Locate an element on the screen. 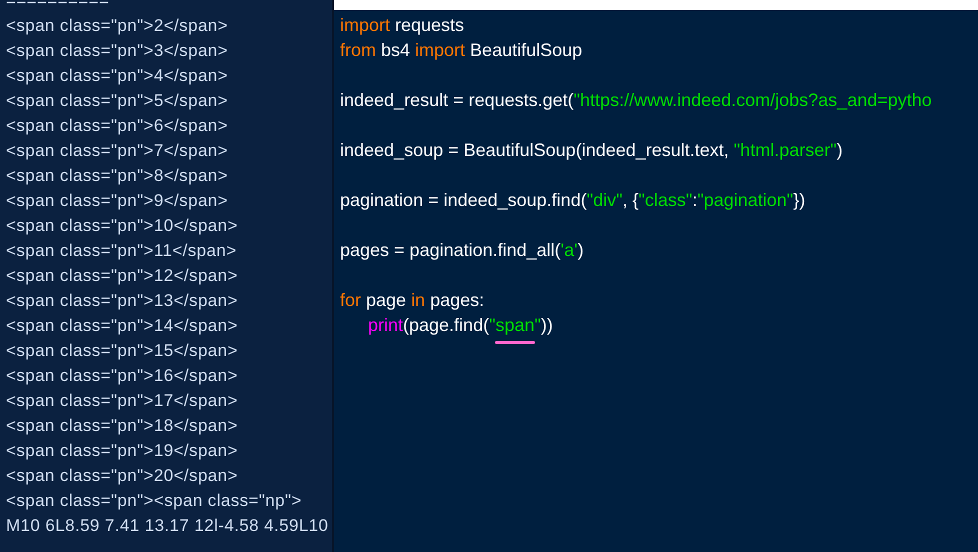 This screenshot has width=978, height=552. output-line: <span class="pn">19</span> is located at coordinates (122, 451).